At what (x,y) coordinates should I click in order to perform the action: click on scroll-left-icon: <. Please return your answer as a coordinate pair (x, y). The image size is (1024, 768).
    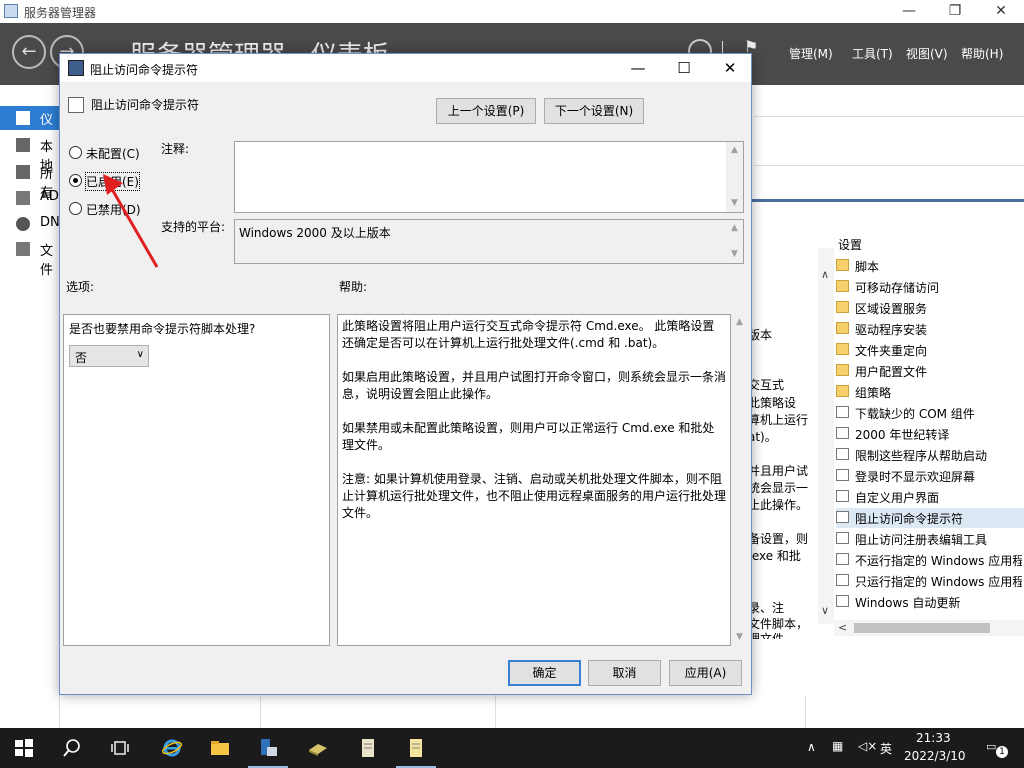
    Looking at the image, I should click on (842, 627).